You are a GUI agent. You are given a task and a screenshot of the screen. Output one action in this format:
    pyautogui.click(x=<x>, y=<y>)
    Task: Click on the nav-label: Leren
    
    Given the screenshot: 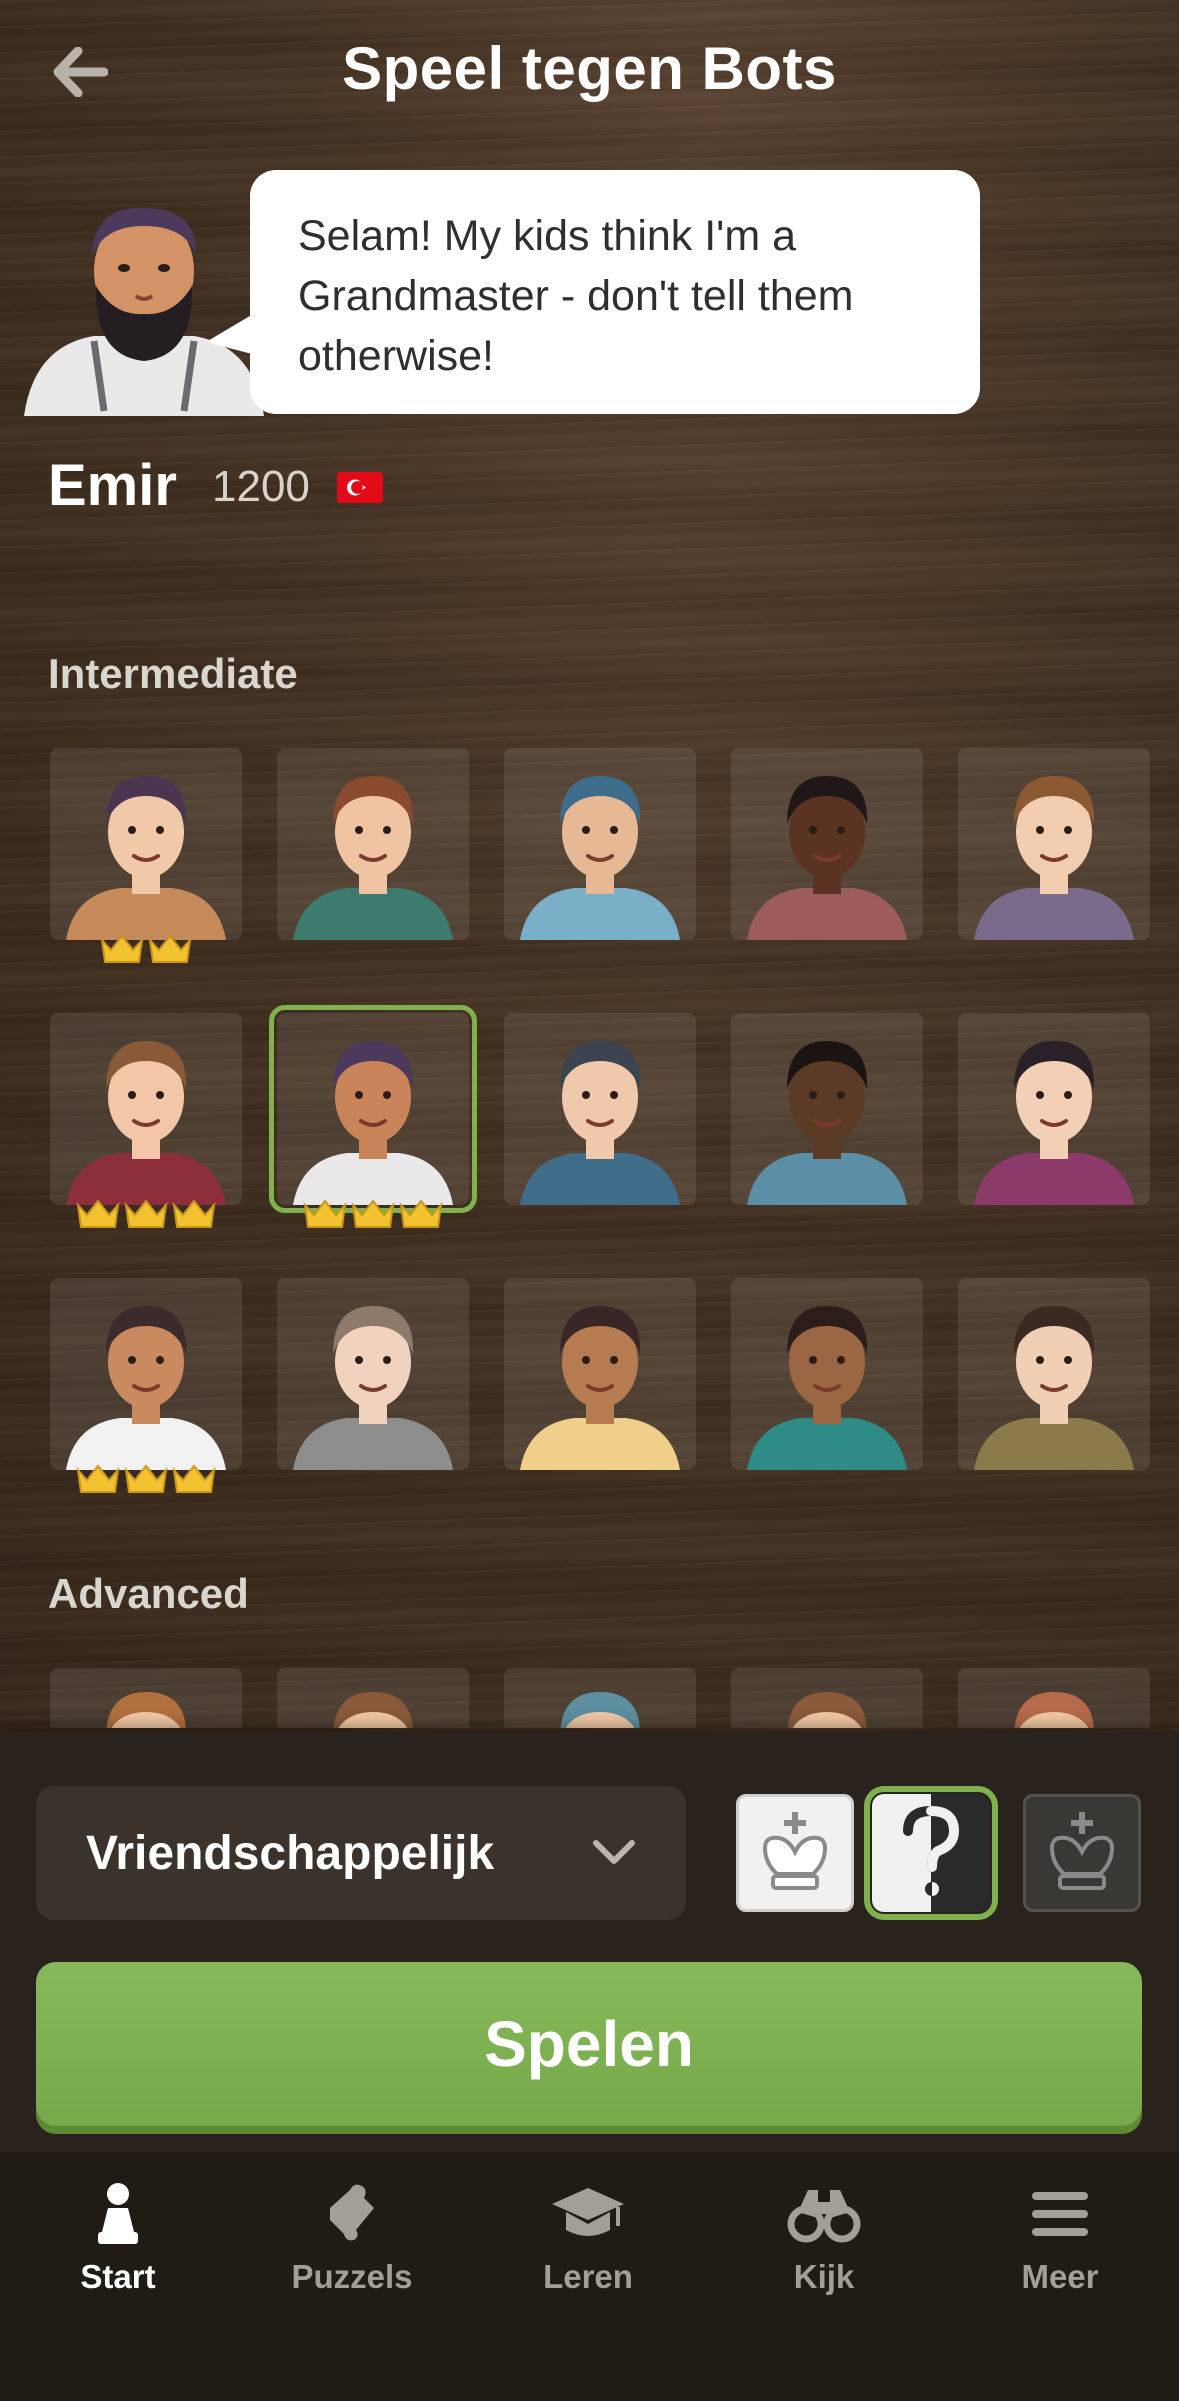 What is the action you would take?
    pyautogui.click(x=588, y=2276)
    